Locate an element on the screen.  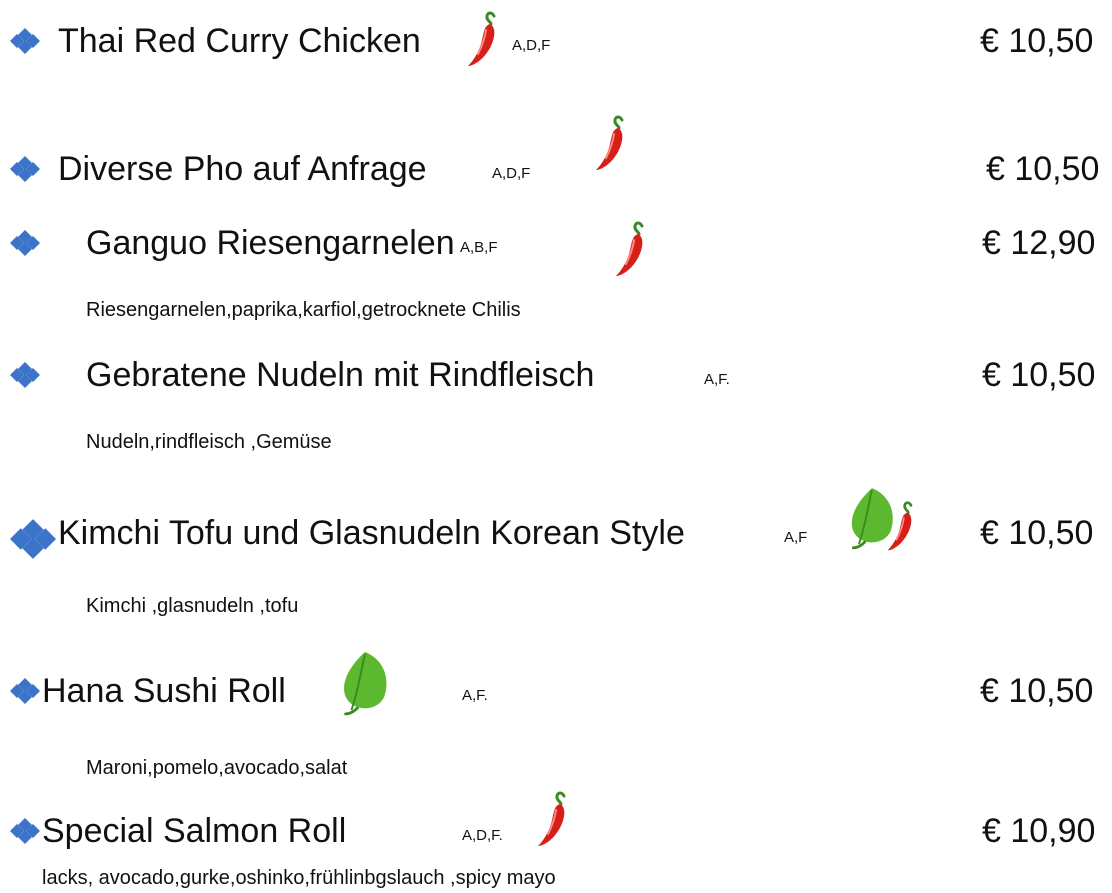
item-description: Maroni,pomelo,avocado,salat is located at coordinates (217, 768).